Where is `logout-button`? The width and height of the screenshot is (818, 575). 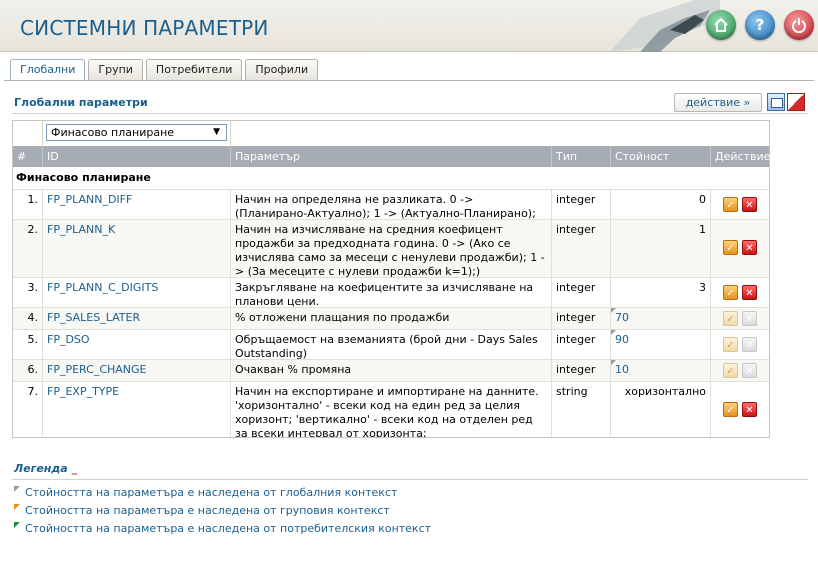 logout-button is located at coordinates (799, 25).